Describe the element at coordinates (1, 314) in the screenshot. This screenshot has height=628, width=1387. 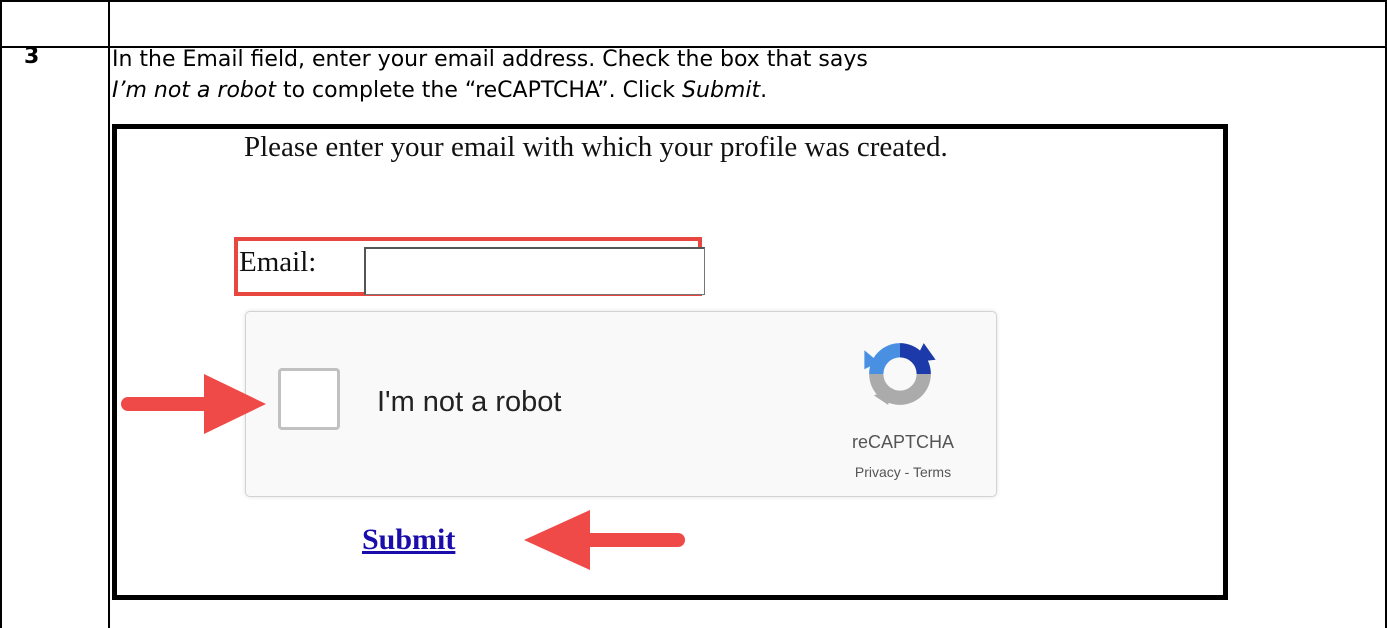
I see `table-left-border` at that location.